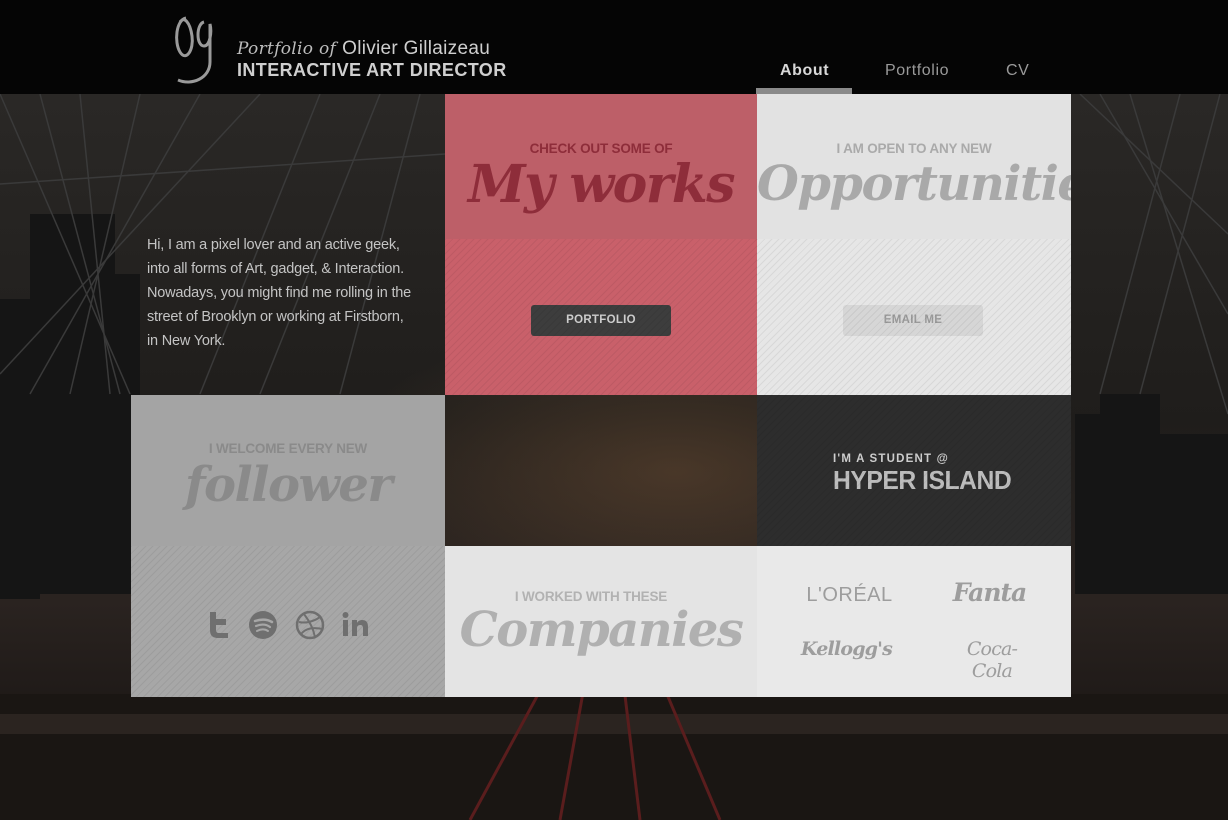  Describe the element at coordinates (219, 625) in the screenshot. I see `twitter-icon` at that location.